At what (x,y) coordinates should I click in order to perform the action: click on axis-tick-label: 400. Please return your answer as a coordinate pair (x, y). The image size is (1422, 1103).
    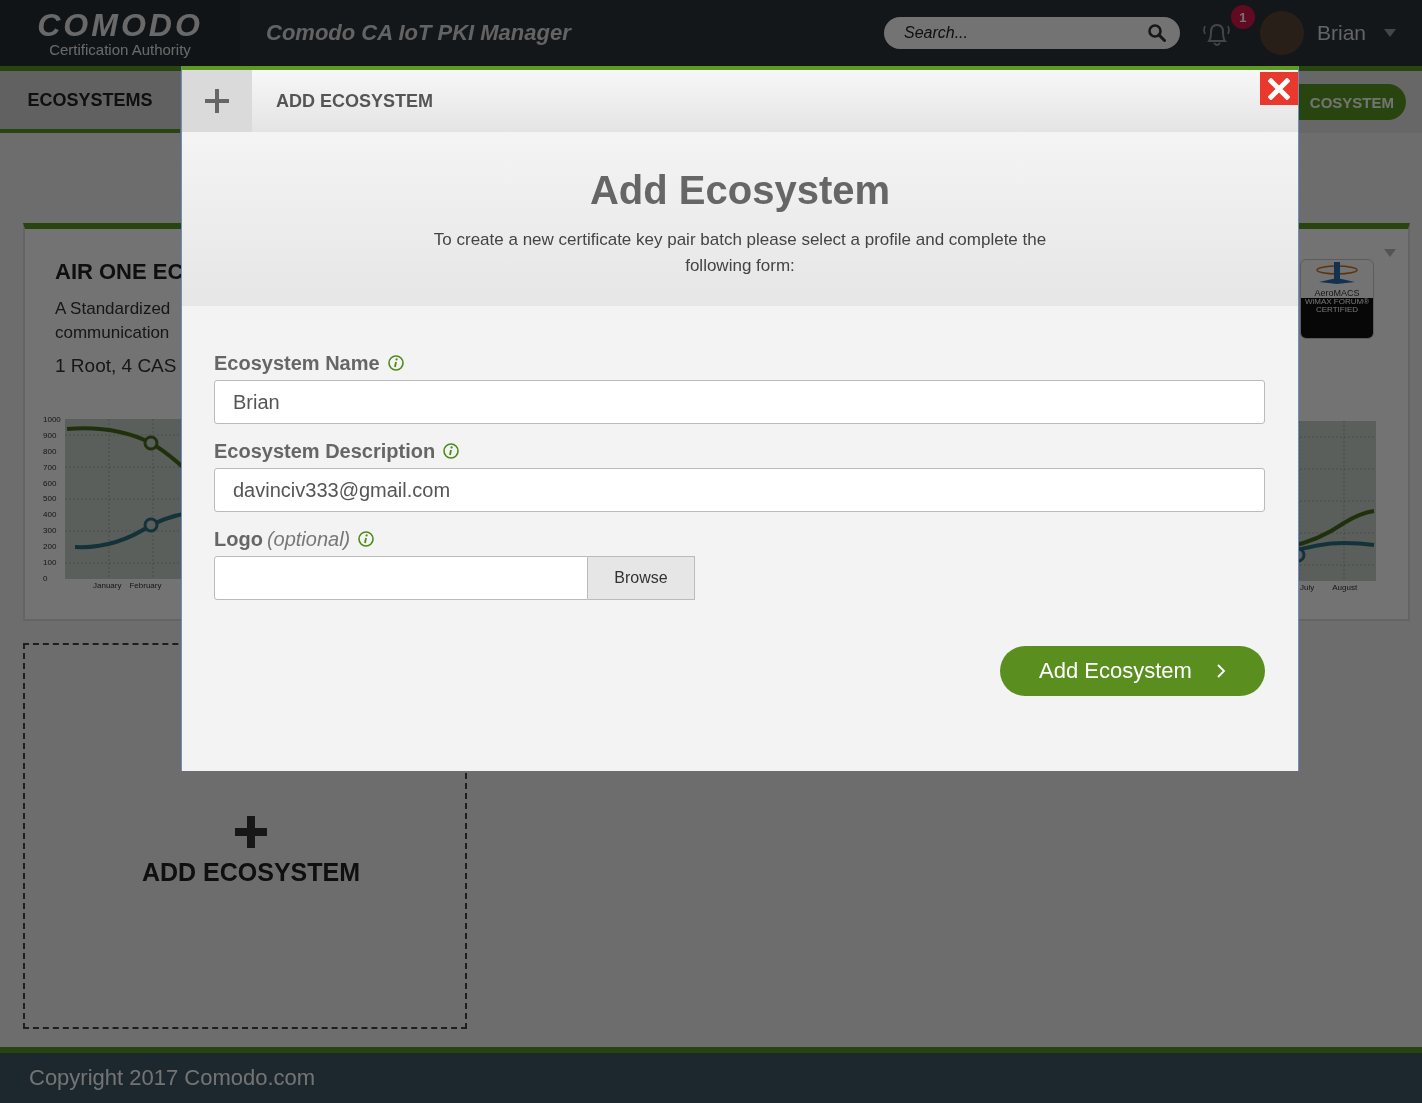
    Looking at the image, I should click on (50, 515).